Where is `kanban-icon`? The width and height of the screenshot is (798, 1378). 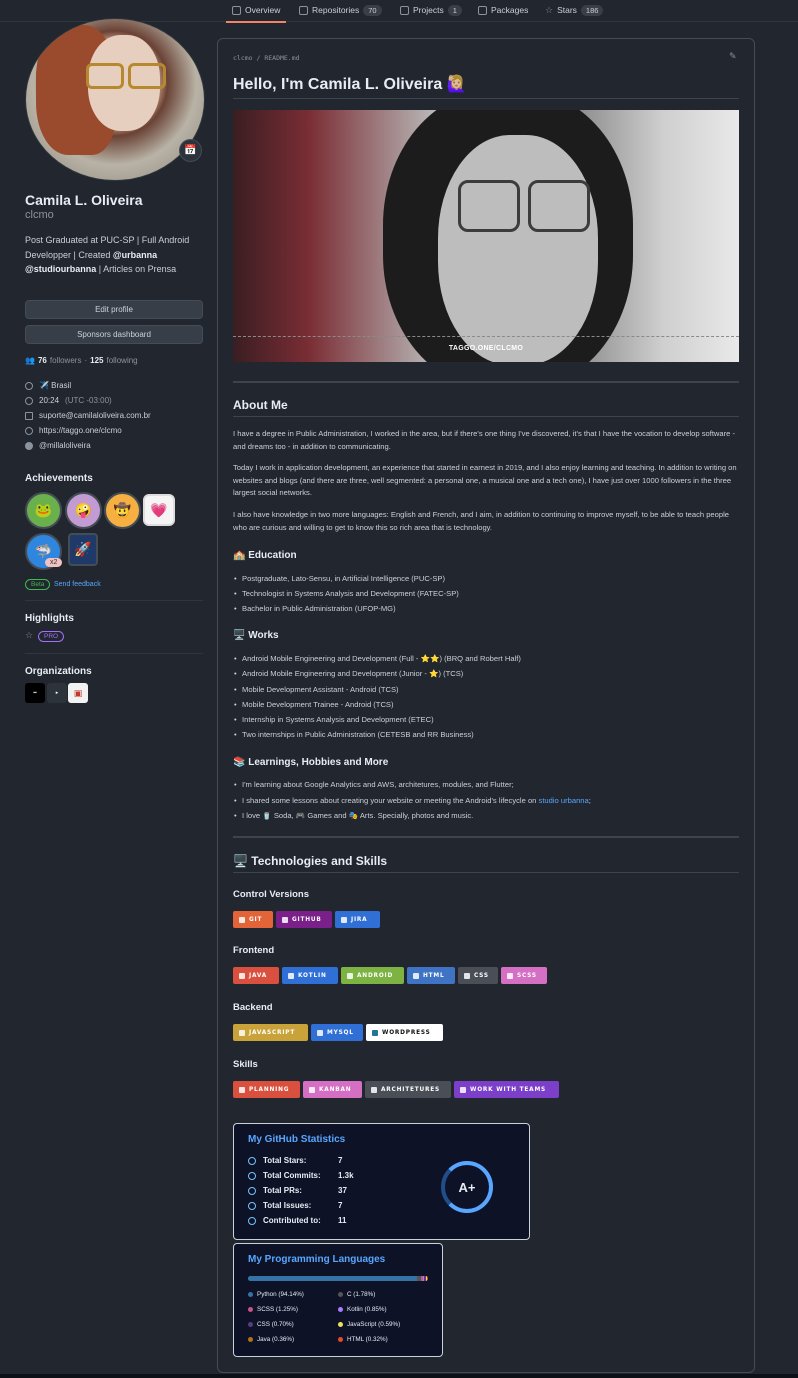
kanban-icon is located at coordinates (312, 1089).